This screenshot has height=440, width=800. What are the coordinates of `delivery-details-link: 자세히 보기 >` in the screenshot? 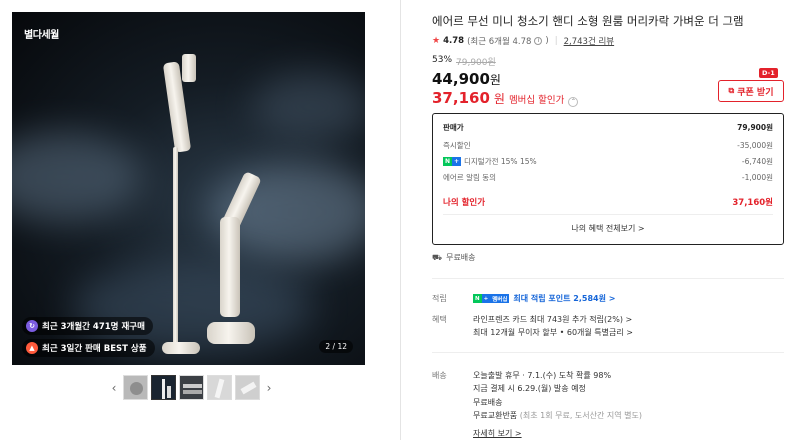 It's located at (497, 433).